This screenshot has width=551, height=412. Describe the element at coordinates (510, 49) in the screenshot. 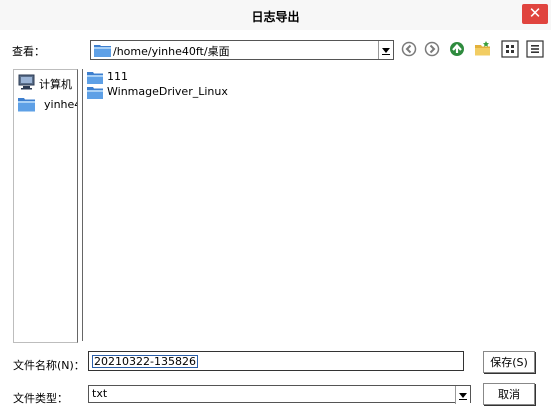

I see `icon-view-icon` at that location.